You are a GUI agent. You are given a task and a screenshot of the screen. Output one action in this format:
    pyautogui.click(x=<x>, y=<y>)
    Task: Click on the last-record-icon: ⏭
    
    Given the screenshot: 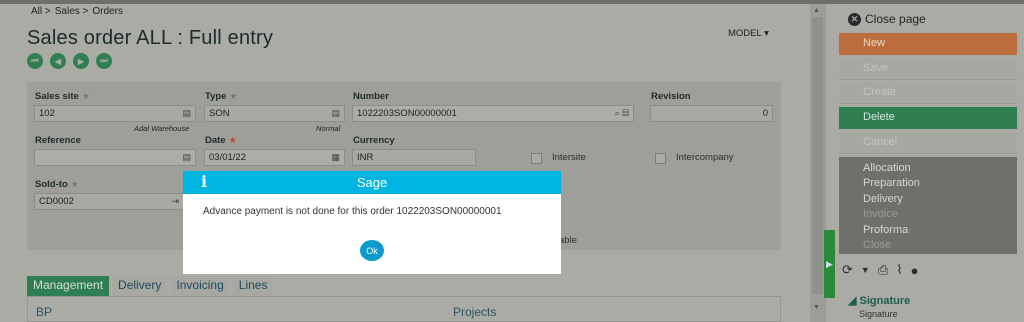 What is the action you would take?
    pyautogui.click(x=104, y=61)
    